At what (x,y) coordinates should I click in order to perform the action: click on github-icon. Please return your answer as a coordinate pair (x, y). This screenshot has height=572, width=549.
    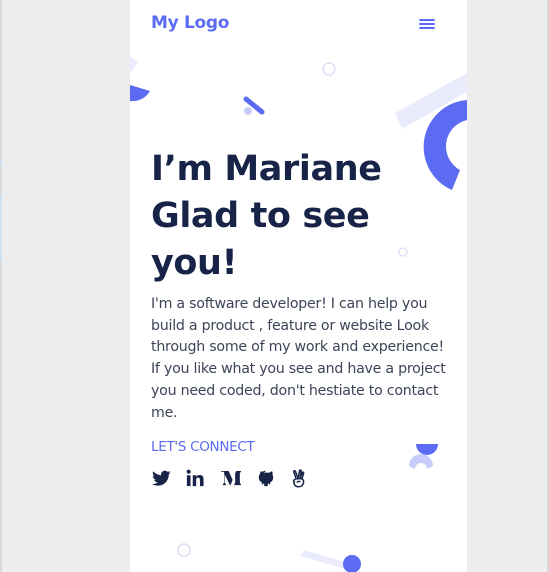
    Looking at the image, I should click on (266, 478).